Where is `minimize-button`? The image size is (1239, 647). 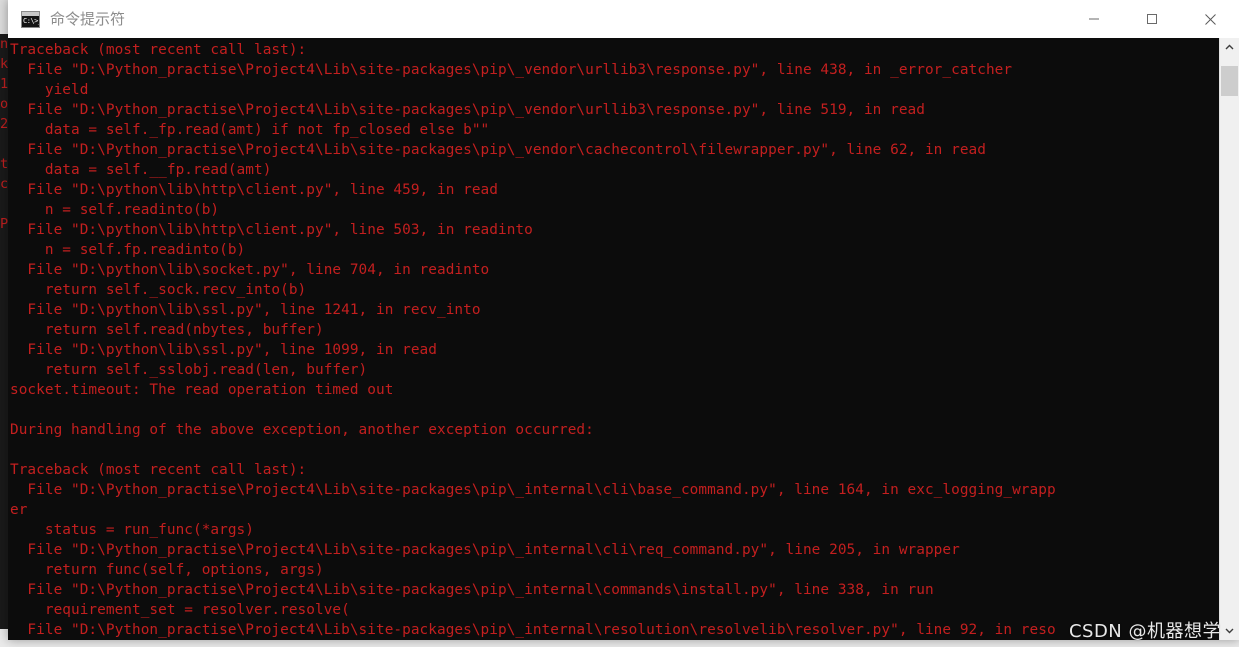
minimize-button is located at coordinates (1094, 19).